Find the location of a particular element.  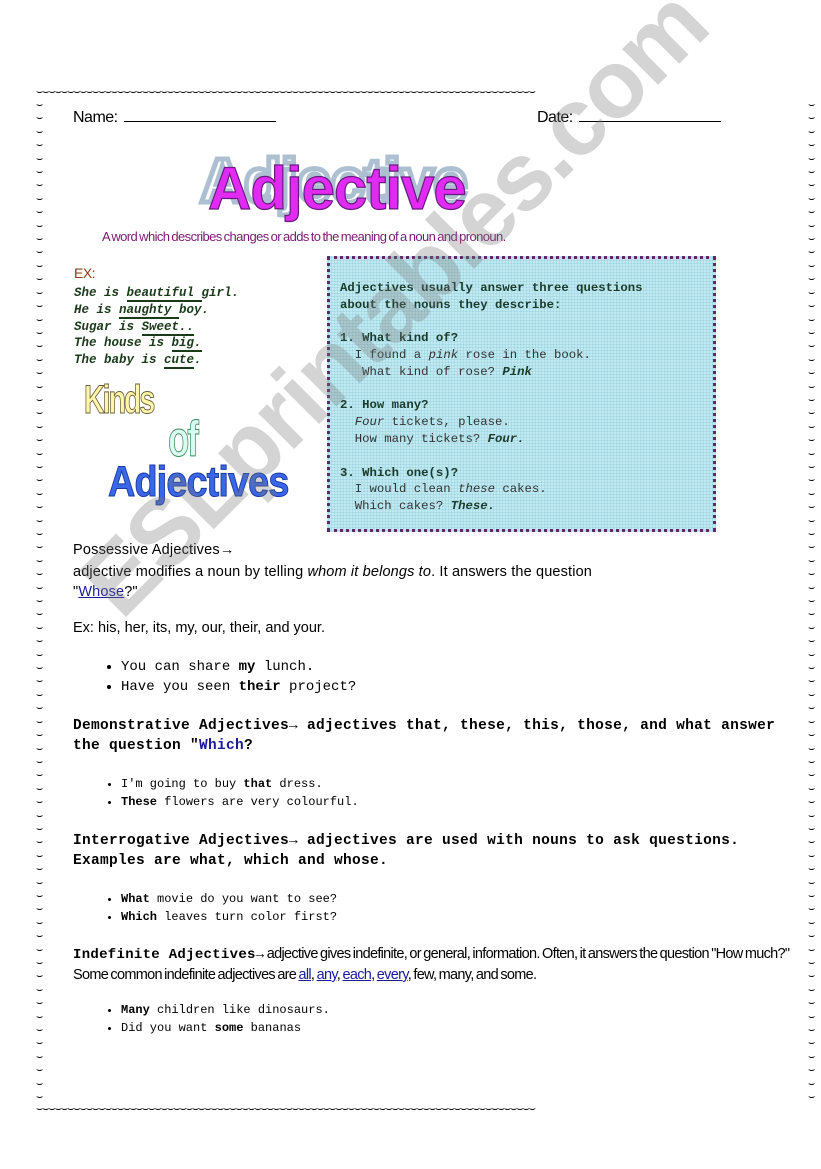

question-example: I found a pink rose in the book. is located at coordinates (465, 354).